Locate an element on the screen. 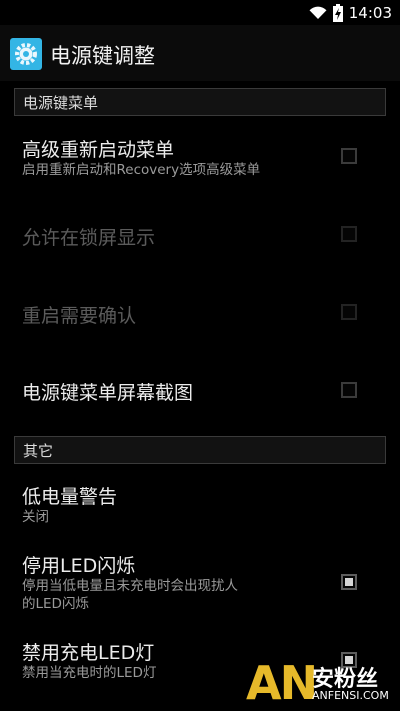  pref-summary: 启用重新启动和Recovery选项高级菜单 is located at coordinates (141, 170).